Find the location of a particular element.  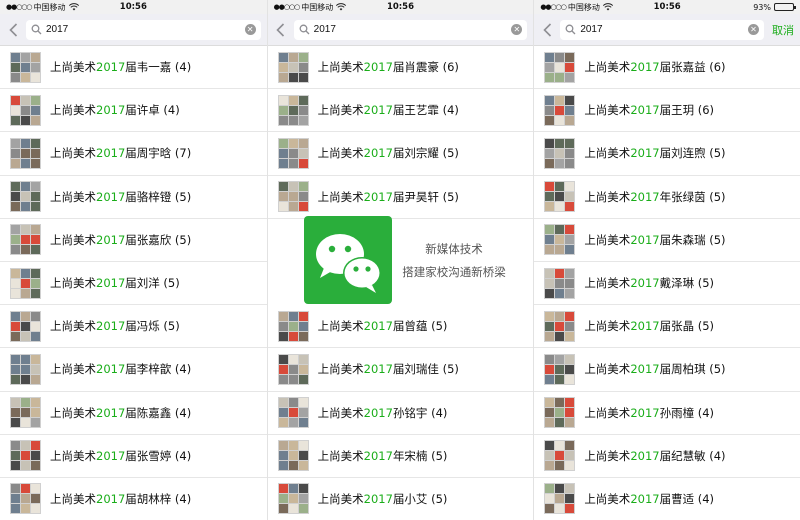

result-row: 上尚美术2017届张嘉益 (6) is located at coordinates (667, 68).